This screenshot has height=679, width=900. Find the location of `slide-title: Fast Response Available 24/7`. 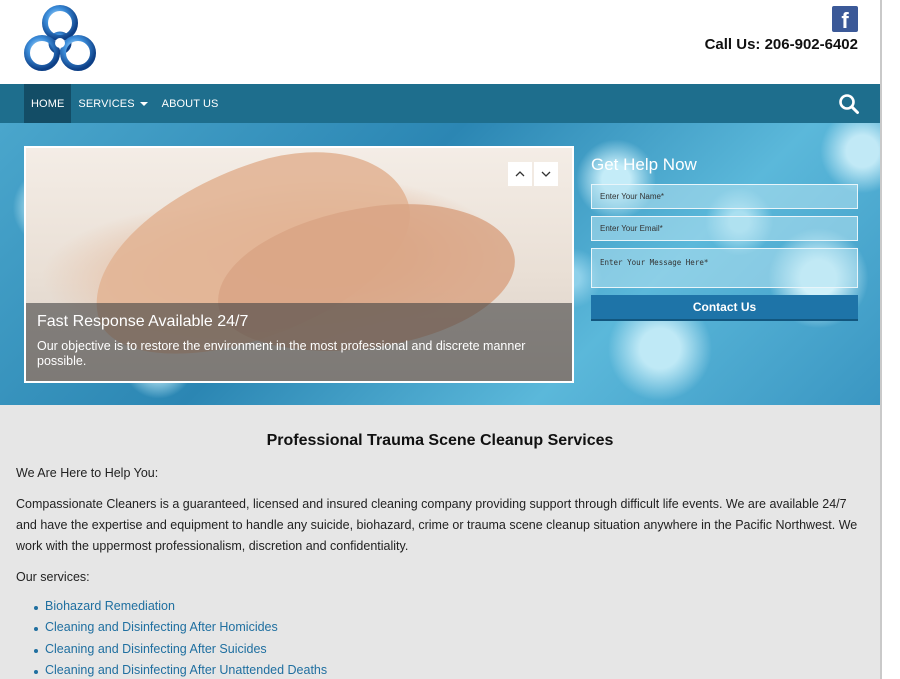

slide-title: Fast Response Available 24/7 is located at coordinates (143, 321).